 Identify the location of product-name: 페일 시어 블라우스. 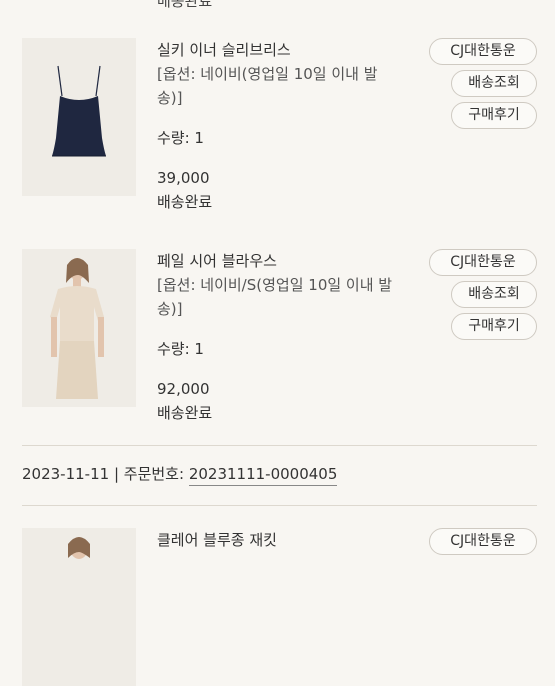
(279, 261).